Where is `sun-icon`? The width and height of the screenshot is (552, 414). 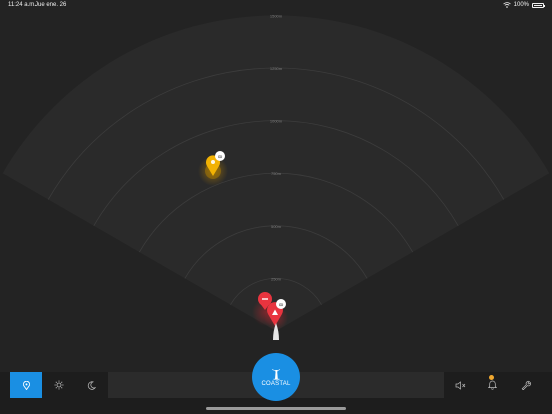
sun-icon is located at coordinates (59, 385).